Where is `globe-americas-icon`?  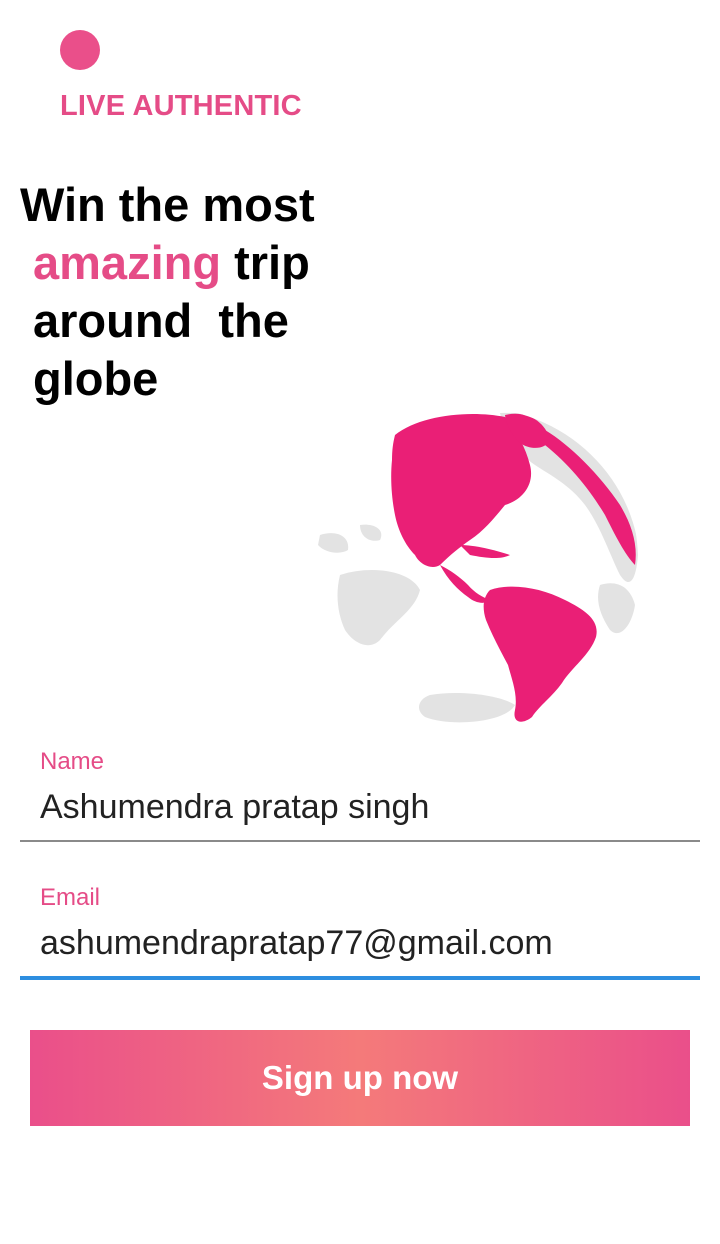
globe-americas-icon is located at coordinates (478, 567).